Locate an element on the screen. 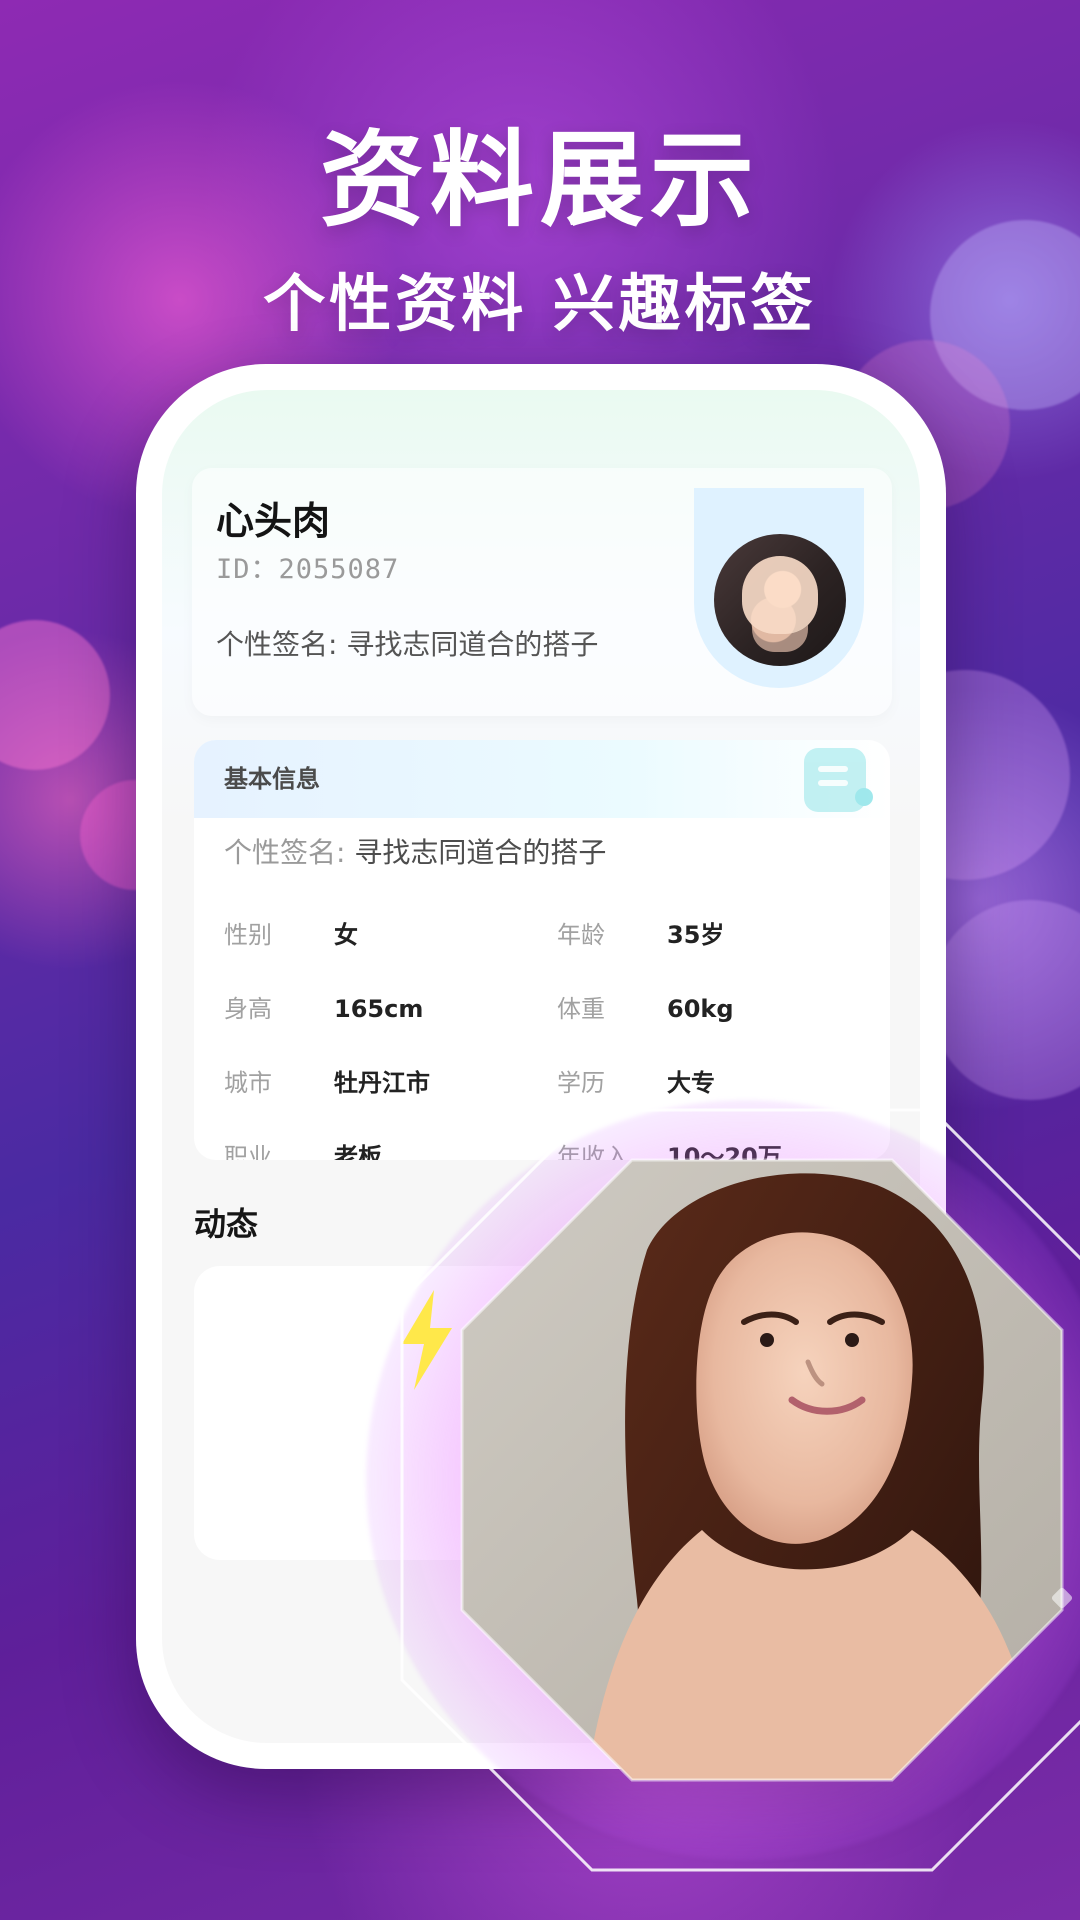 The width and height of the screenshot is (1080, 1920). info-row: 职业 老板 年收入 10～20万 is located at coordinates (544, 1140).